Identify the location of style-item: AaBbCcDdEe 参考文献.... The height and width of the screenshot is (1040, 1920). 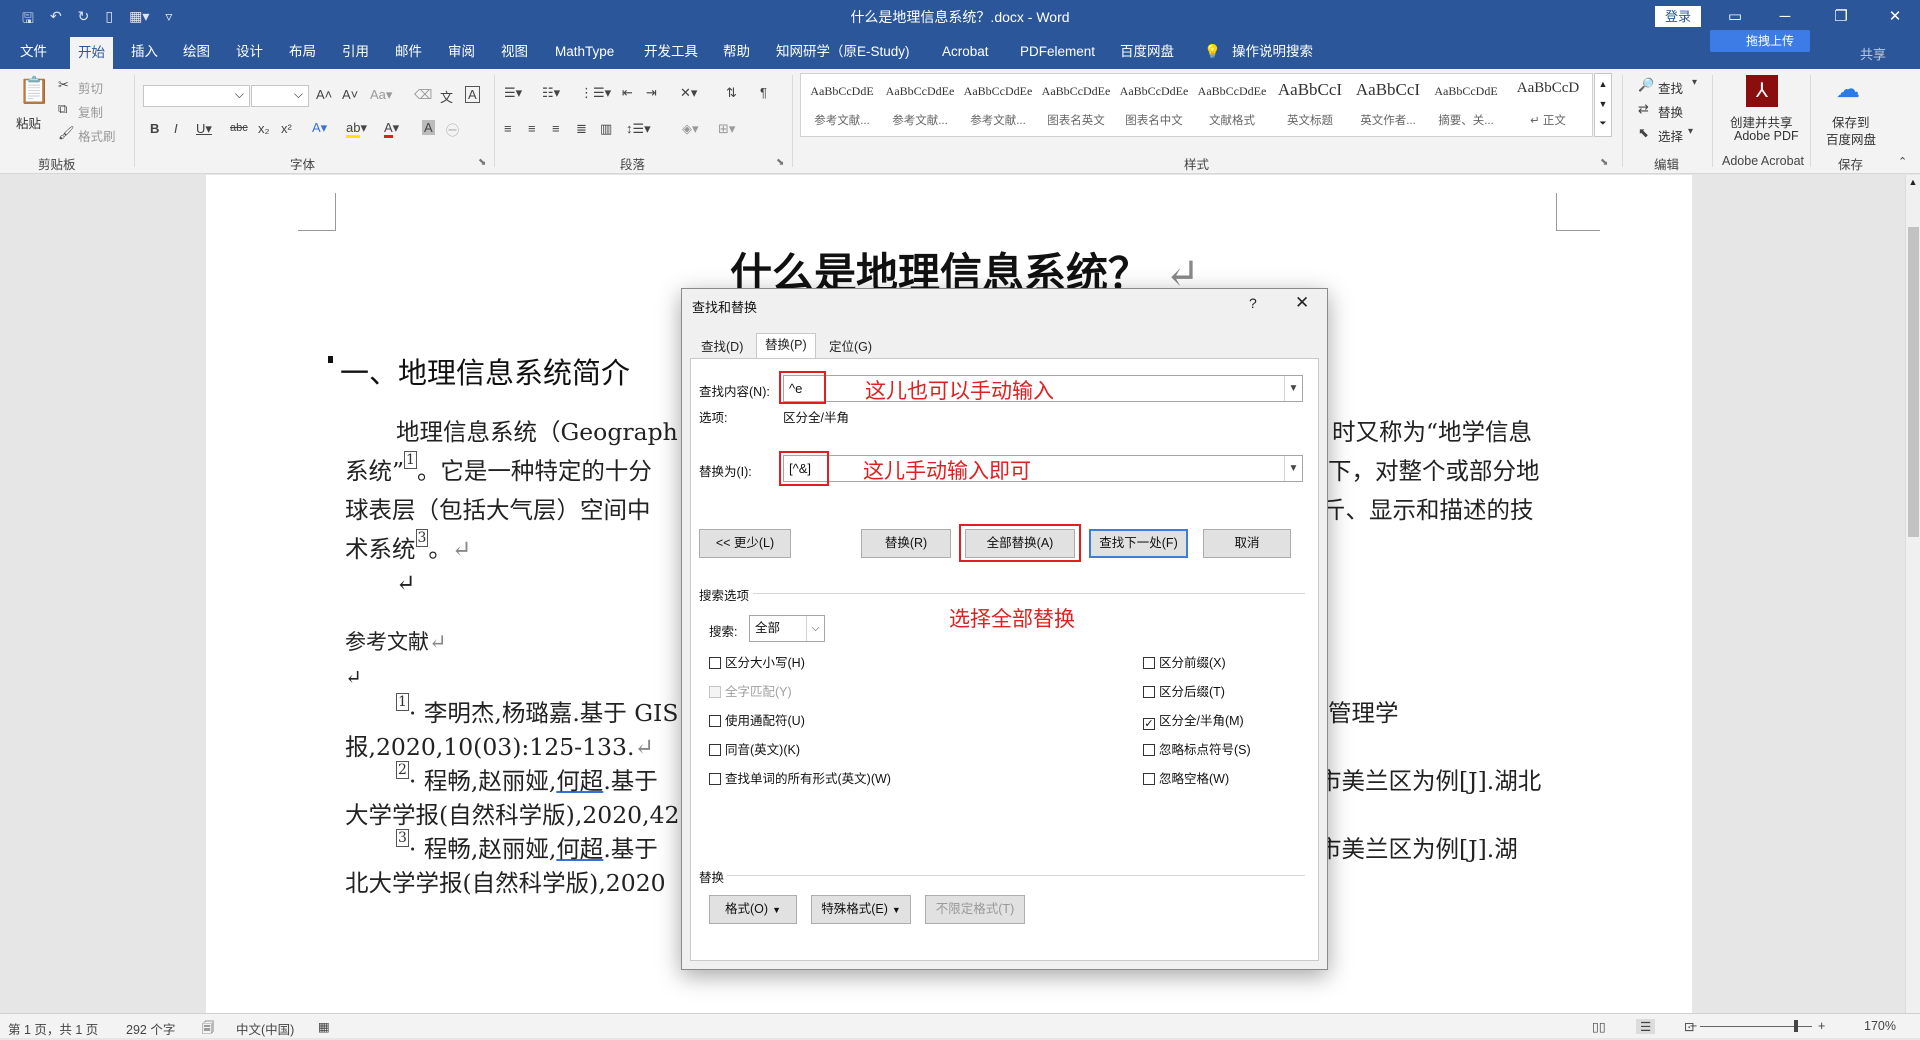
(998, 105).